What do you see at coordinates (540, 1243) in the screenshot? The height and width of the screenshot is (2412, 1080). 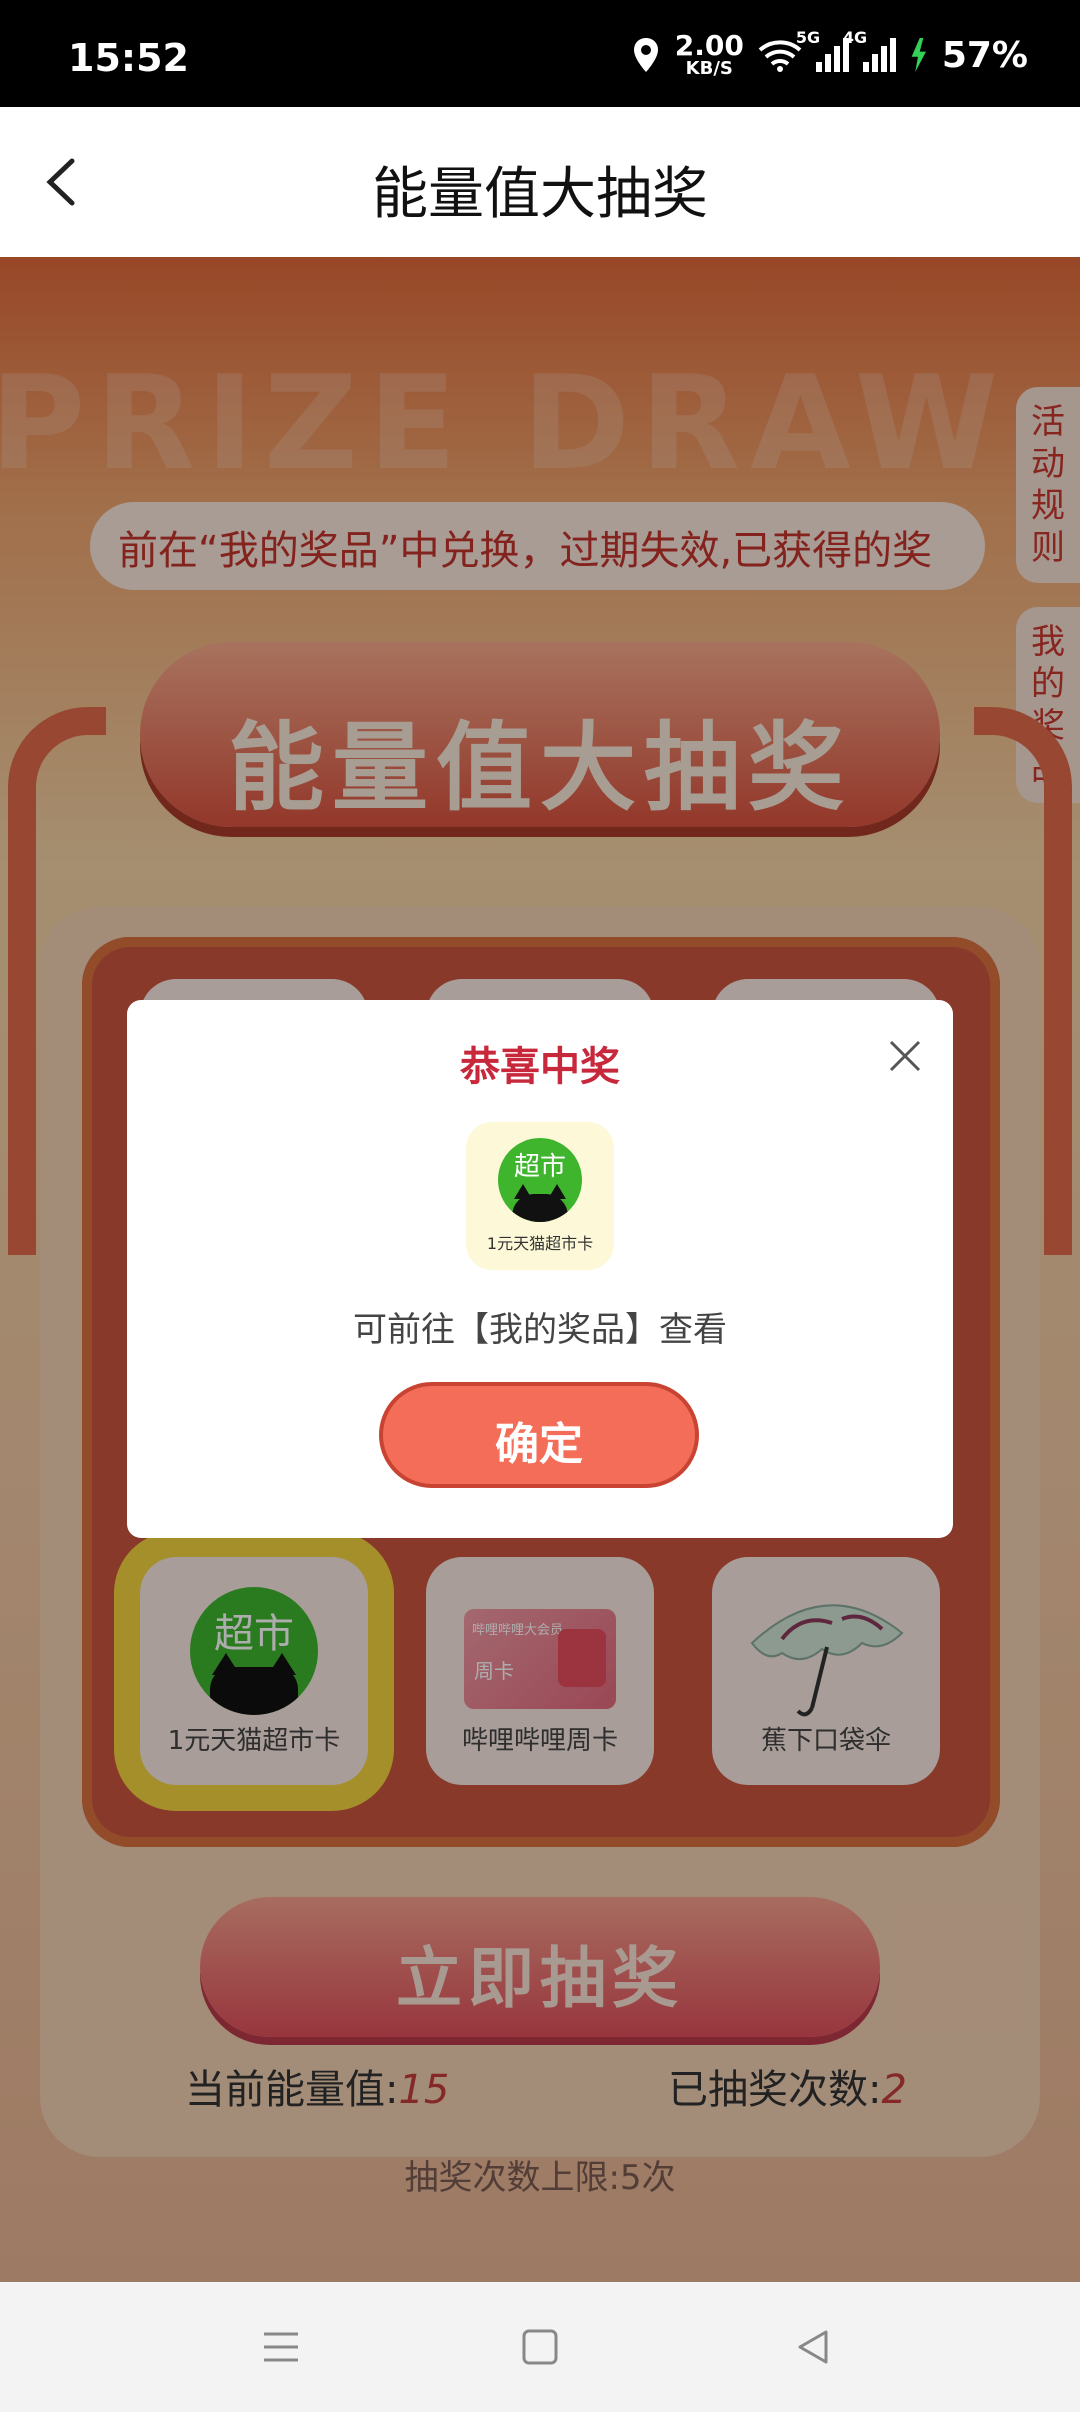 I see `won-prize-label: 1元天猫超市卡` at bounding box center [540, 1243].